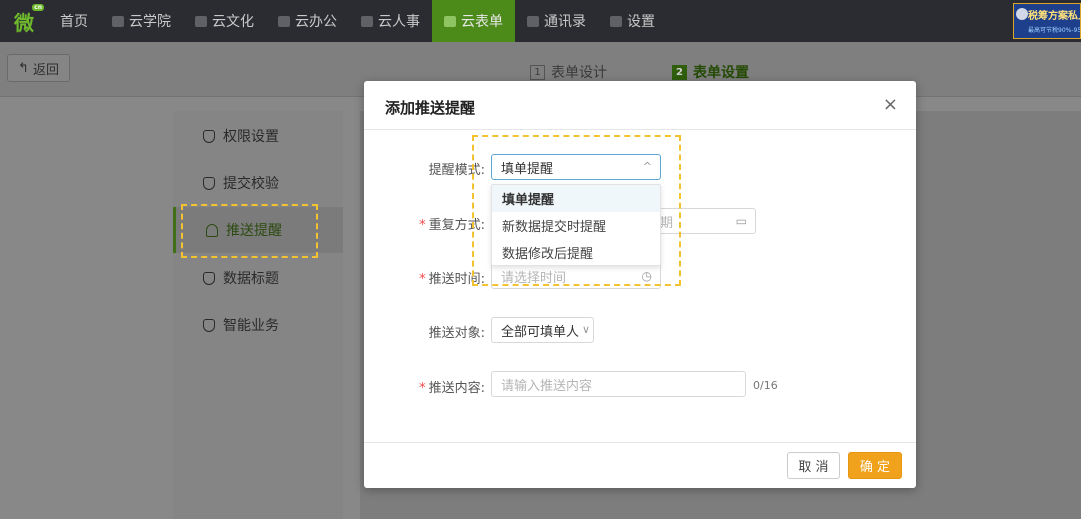 The width and height of the screenshot is (1081, 519). I want to click on nav-item-office: 云办公, so click(307, 21).